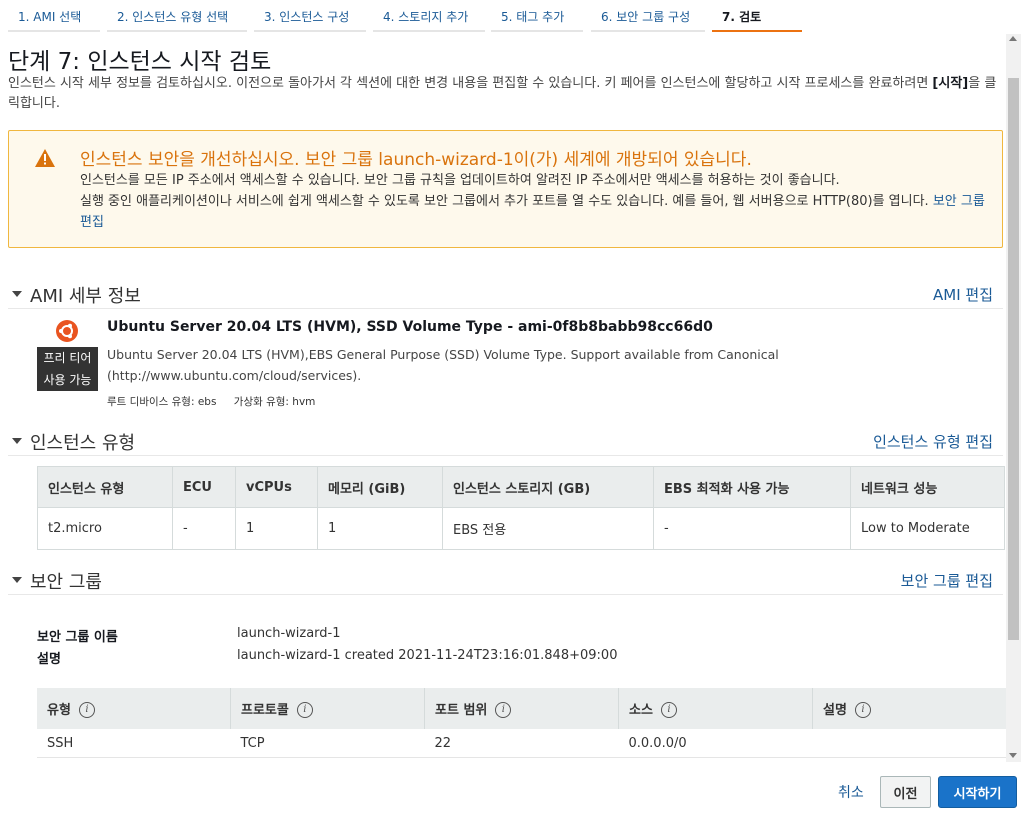 This screenshot has width=1027, height=823. I want to click on ami-meta: 루트 디바이스 유형: ebs 가상화 유형: hvm, so click(218, 401).